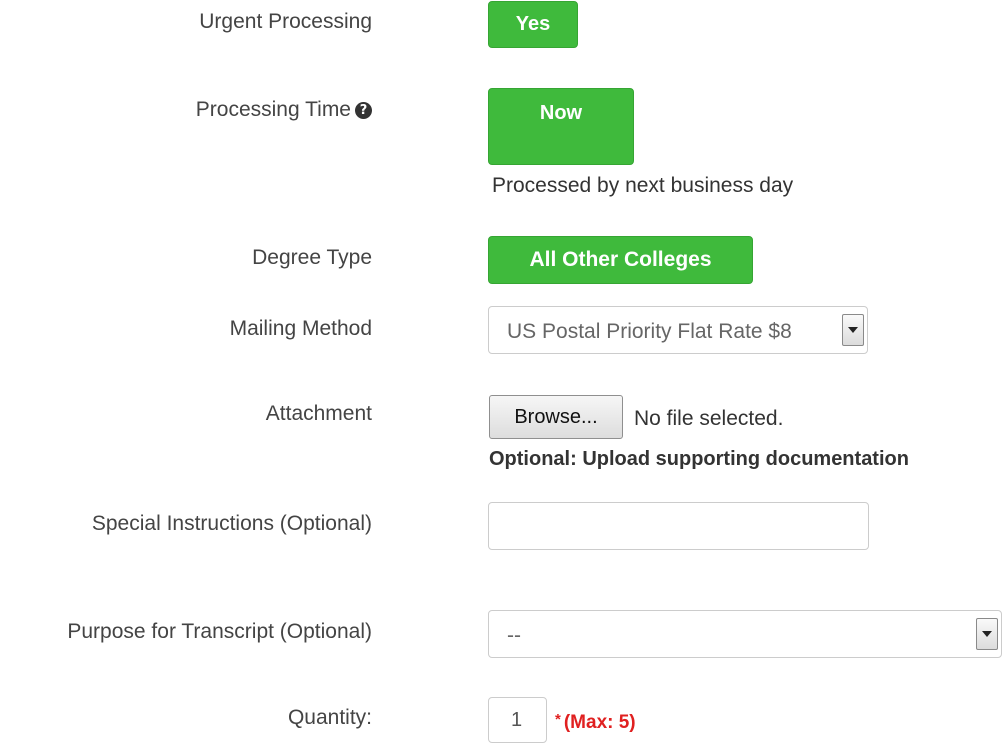 This screenshot has width=1005, height=743. Describe the element at coordinates (709, 418) in the screenshot. I see `file-status-text: No file selected.` at that location.